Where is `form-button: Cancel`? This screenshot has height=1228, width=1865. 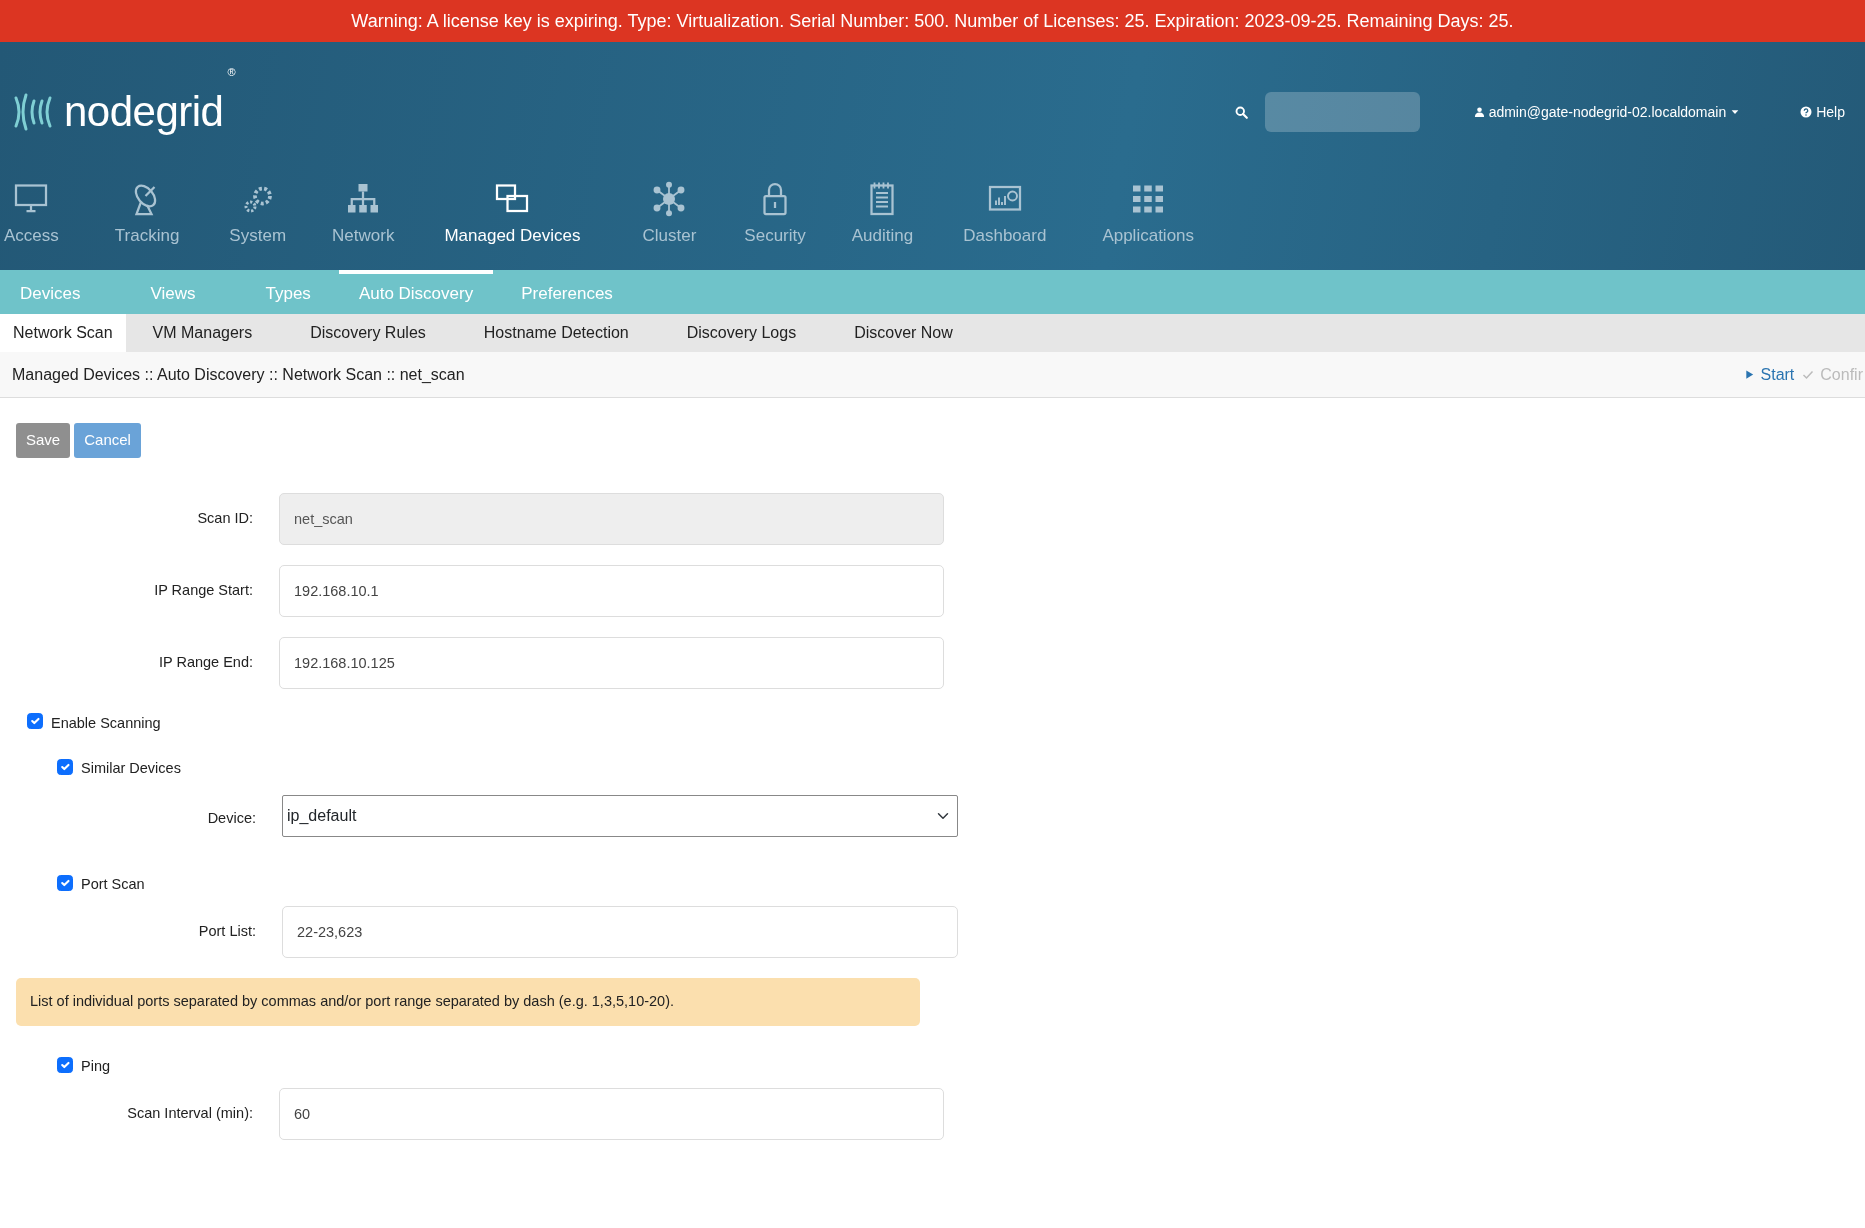
form-button: Cancel is located at coordinates (107, 440).